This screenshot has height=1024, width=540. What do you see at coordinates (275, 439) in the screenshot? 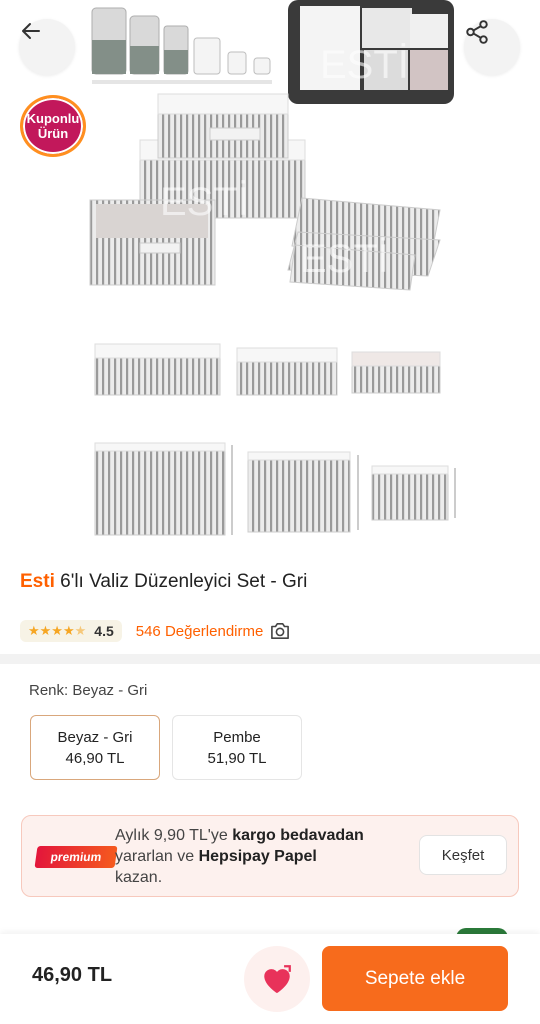
I see `dimension-photos` at bounding box center [275, 439].